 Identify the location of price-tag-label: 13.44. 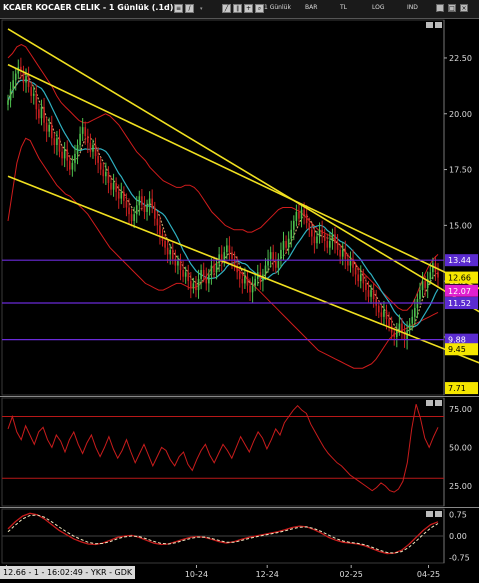
(459, 260).